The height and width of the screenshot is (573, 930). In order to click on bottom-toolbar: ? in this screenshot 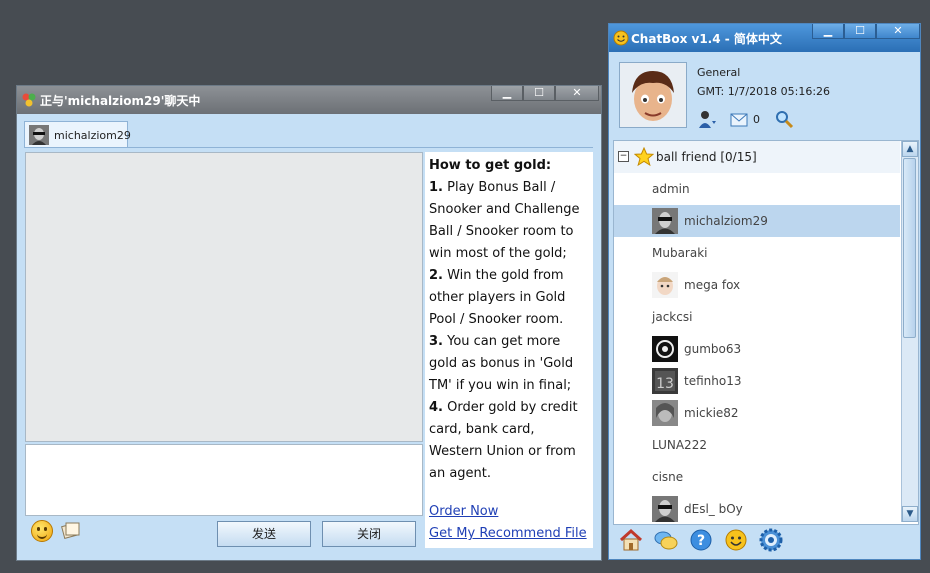, I will do `click(701, 540)`.